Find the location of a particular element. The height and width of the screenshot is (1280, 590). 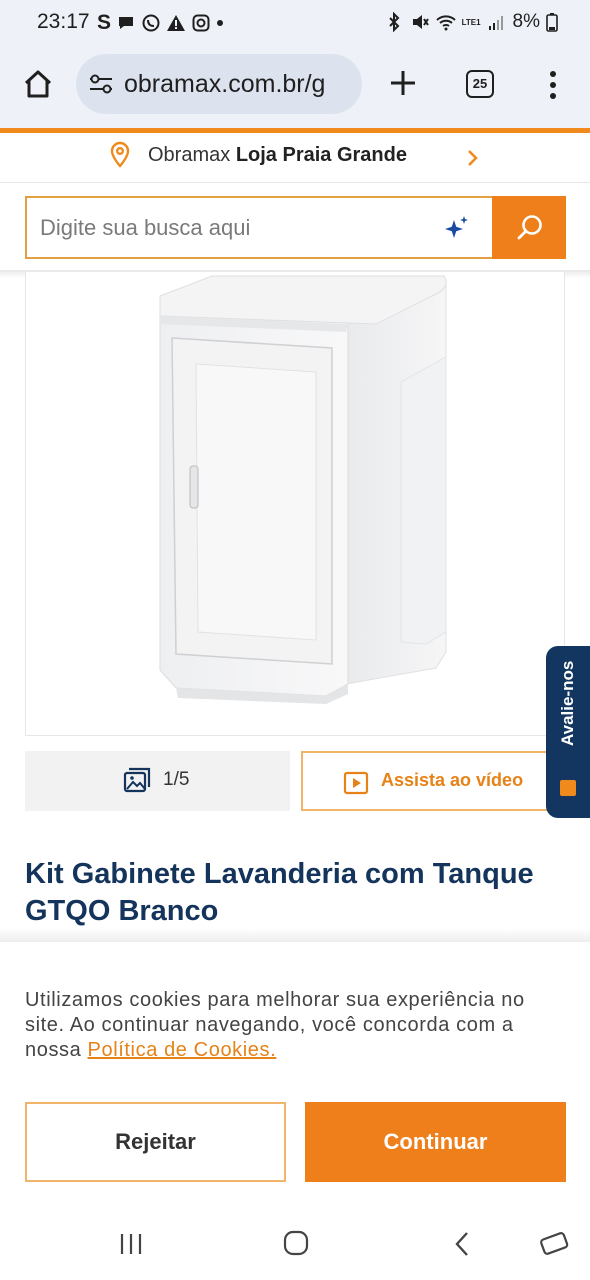

site-settings-icon is located at coordinates (101, 84).